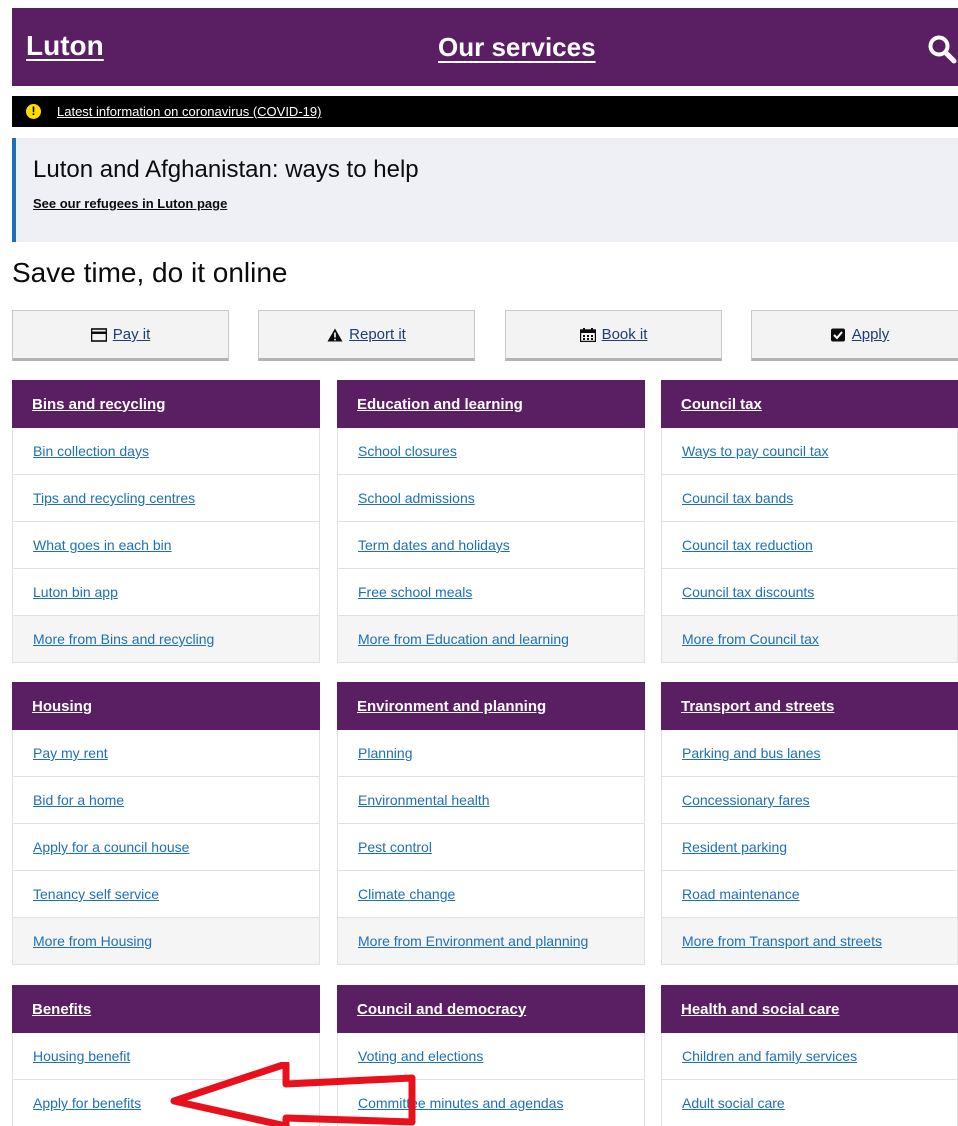  Describe the element at coordinates (741, 894) in the screenshot. I see `card-link-text: Road maintenance` at that location.